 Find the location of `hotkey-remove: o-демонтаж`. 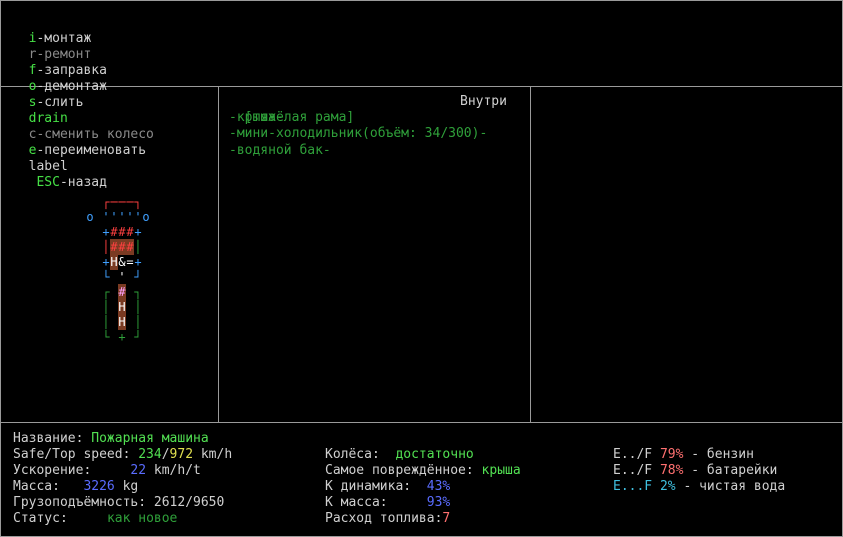

hotkey-remove: o-демонтаж is located at coordinates (68, 86).